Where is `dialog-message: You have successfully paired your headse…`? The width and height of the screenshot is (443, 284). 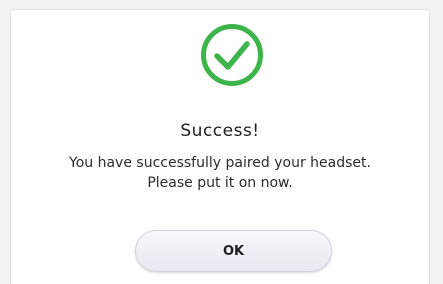 dialog-message: You have successfully paired your headse… is located at coordinates (220, 173).